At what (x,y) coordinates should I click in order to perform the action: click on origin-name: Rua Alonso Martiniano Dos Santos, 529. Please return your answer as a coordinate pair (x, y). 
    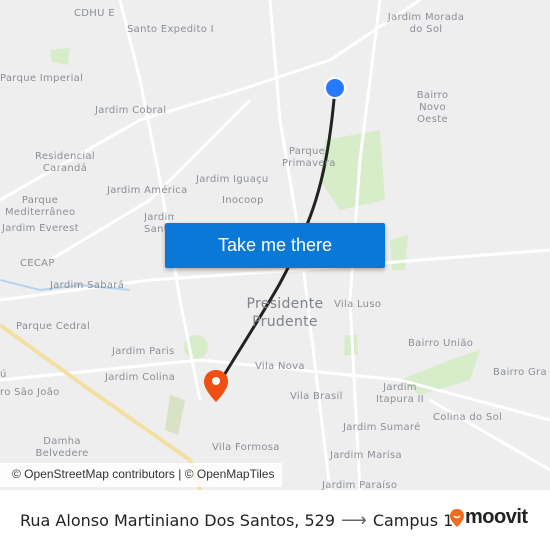
    Looking at the image, I should click on (178, 520).